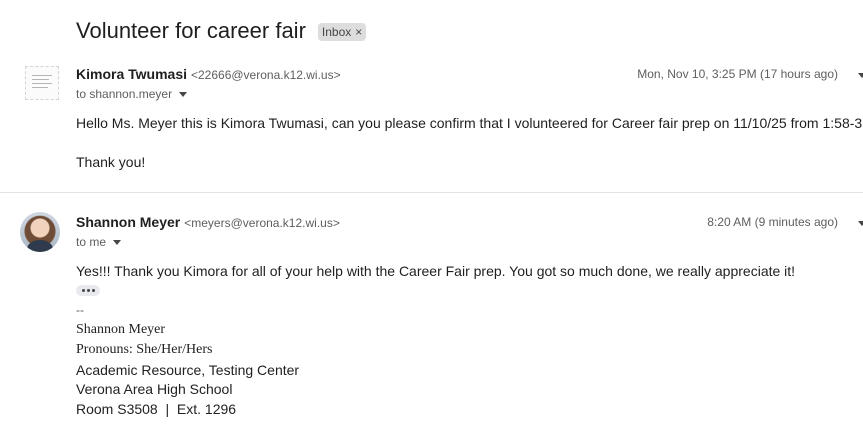  What do you see at coordinates (124, 94) in the screenshot?
I see `recipients-text: to shannon.meyer` at bounding box center [124, 94].